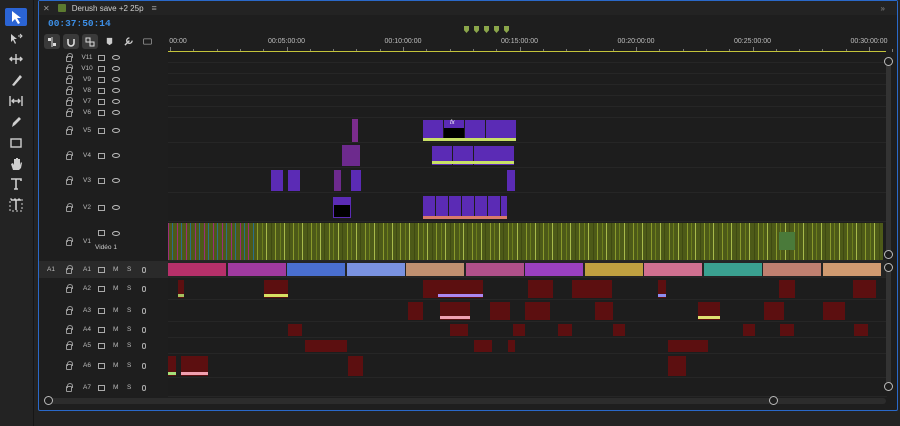 The height and width of the screenshot is (426, 900). Describe the element at coordinates (888, 254) in the screenshot. I see `scroll-handle-bottom` at that location.